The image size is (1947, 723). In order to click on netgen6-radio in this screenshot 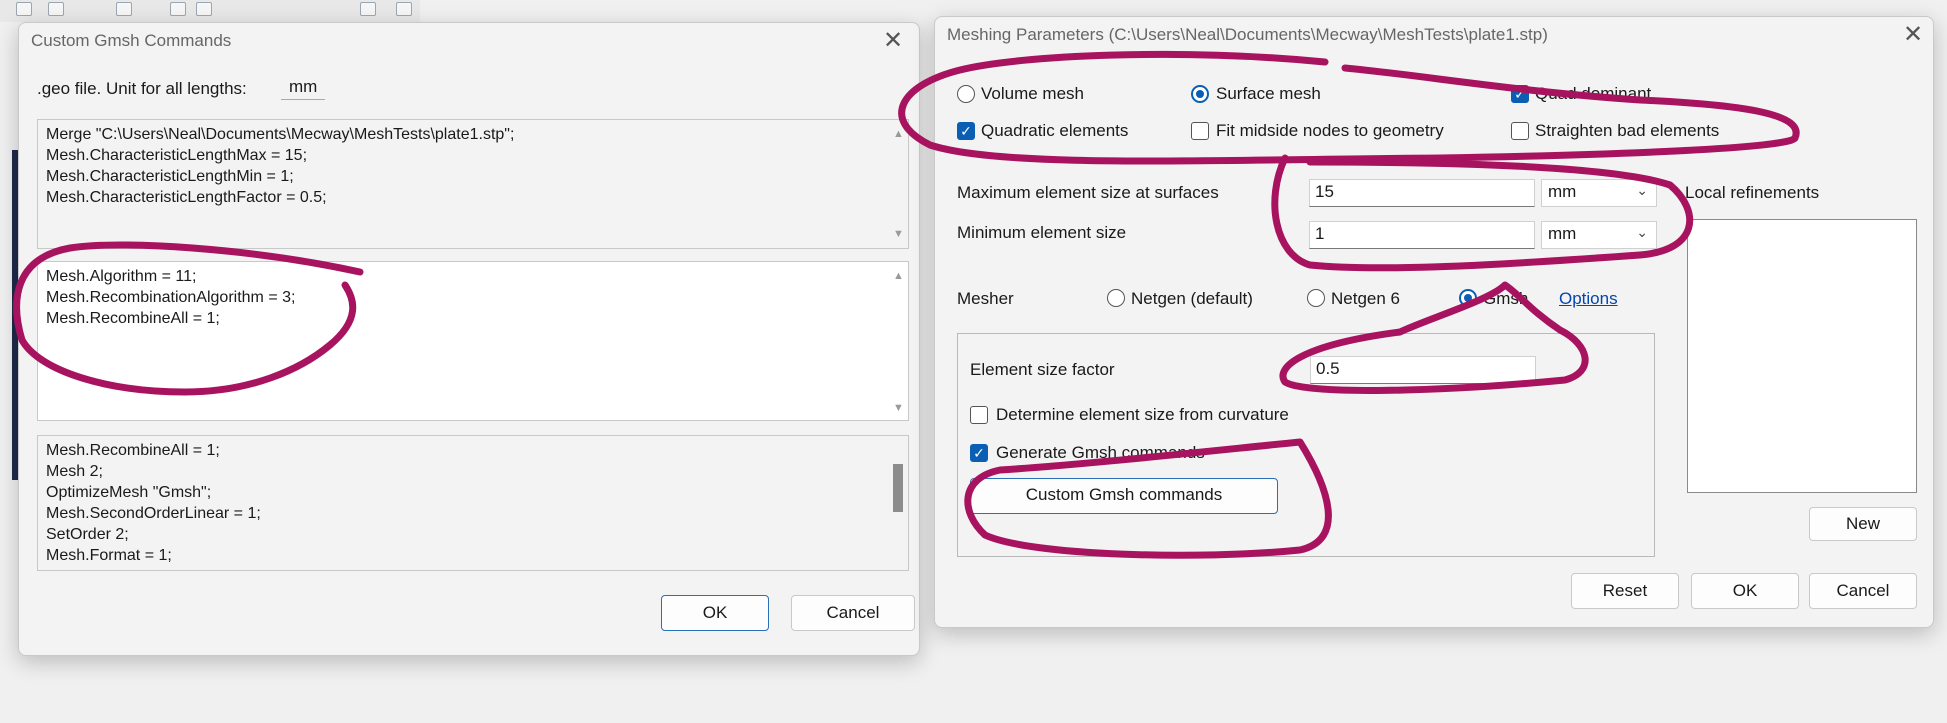, I will do `click(1316, 298)`.